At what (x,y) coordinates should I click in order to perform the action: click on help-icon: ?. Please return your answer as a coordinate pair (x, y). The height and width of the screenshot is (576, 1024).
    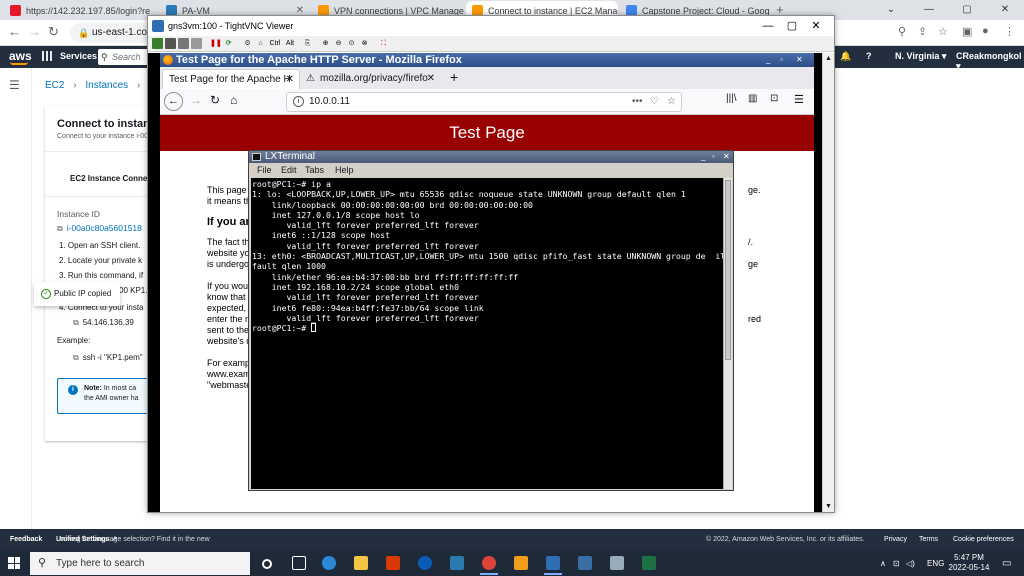
    Looking at the image, I should click on (869, 56).